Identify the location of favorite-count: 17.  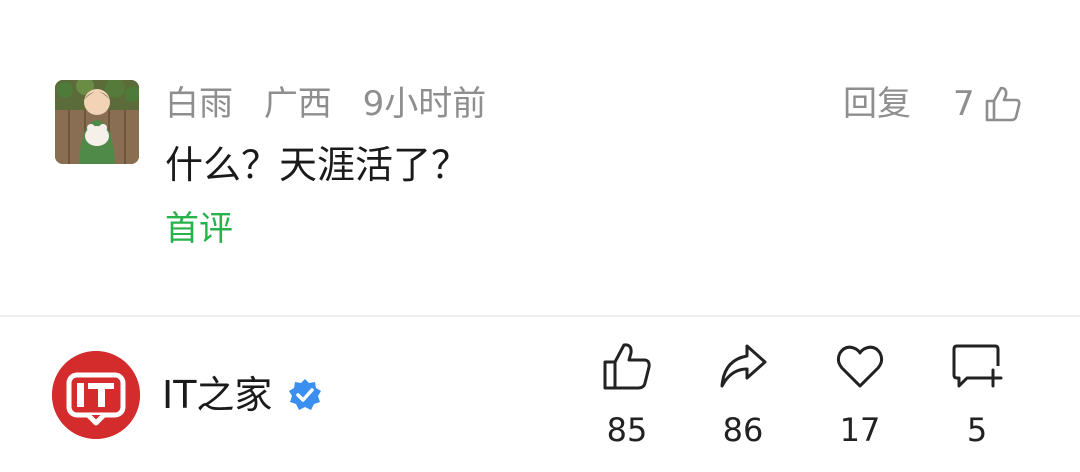
(860, 430).